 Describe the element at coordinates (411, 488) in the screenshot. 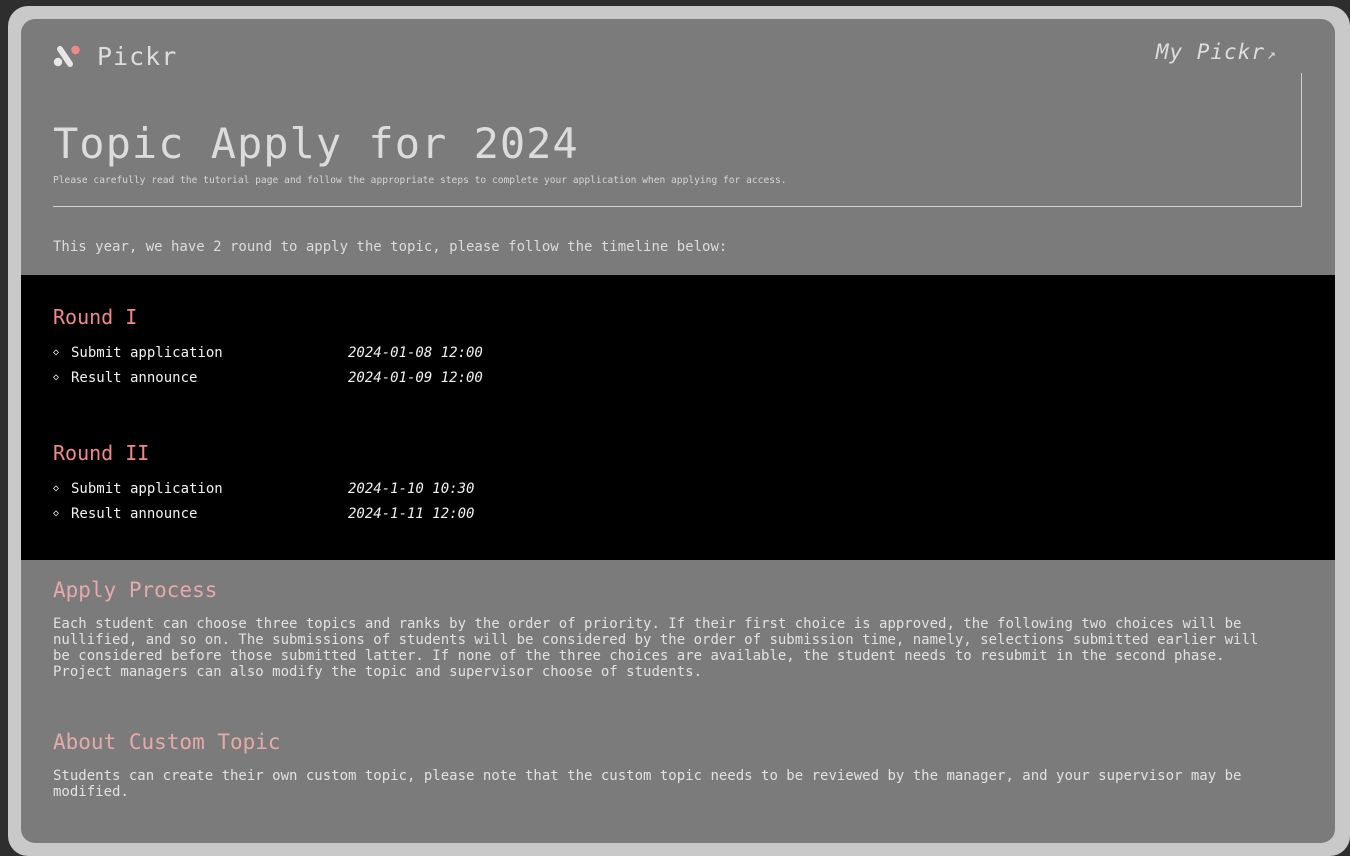

I see `timeline-item-date: 2024-1-10 10:30` at that location.